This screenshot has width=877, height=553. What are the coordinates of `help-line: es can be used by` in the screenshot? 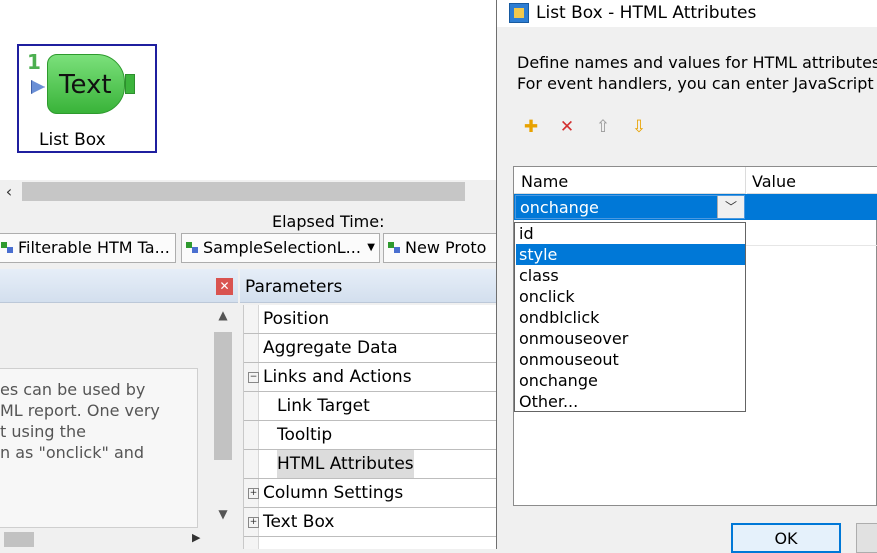 It's located at (73, 389).